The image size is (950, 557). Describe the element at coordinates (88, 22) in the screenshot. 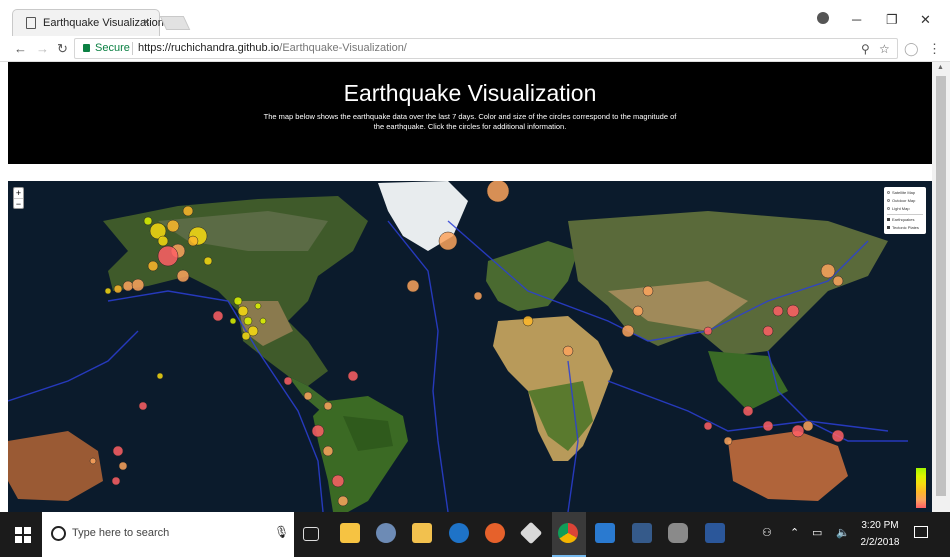

I see `browser-tab: Earthquake Visualization ×` at that location.